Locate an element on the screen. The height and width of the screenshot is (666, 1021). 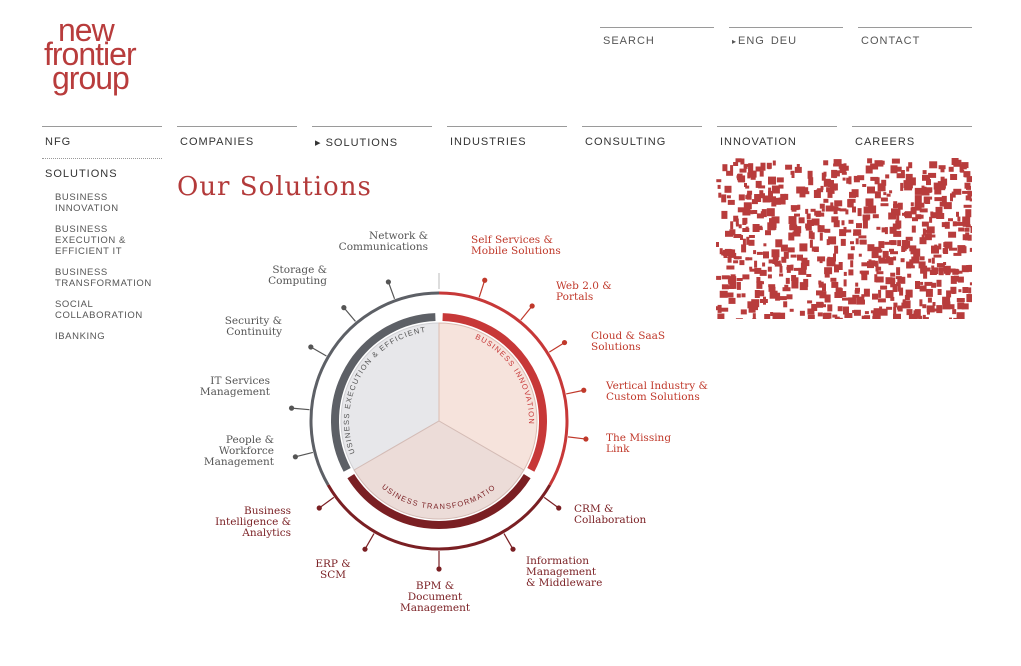
solution-label: Web 2.0 & Portals is located at coordinates (584, 291).